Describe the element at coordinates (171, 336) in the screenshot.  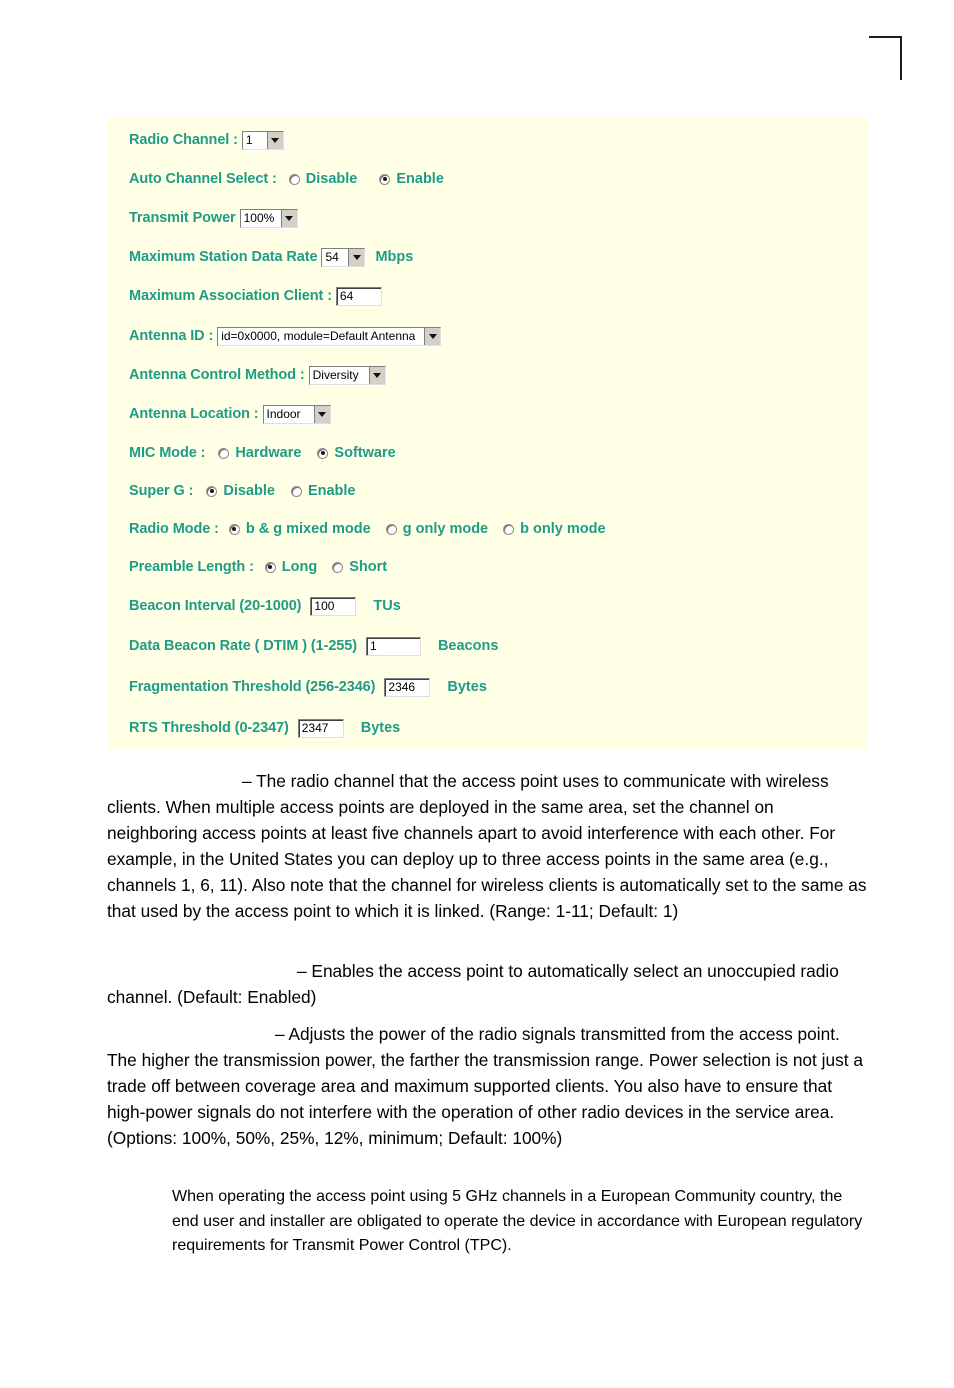
I see `label-antenna-id: Antenna ID :` at that location.